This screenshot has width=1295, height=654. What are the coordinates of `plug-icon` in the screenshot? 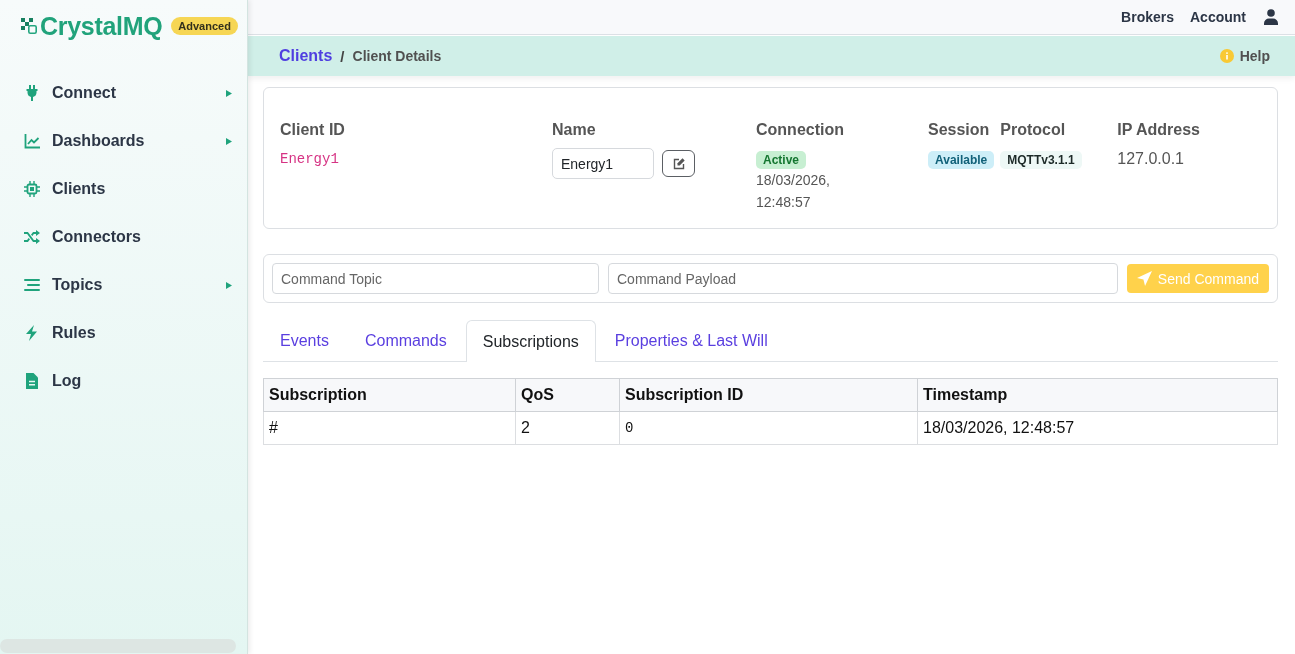 It's located at (32, 93).